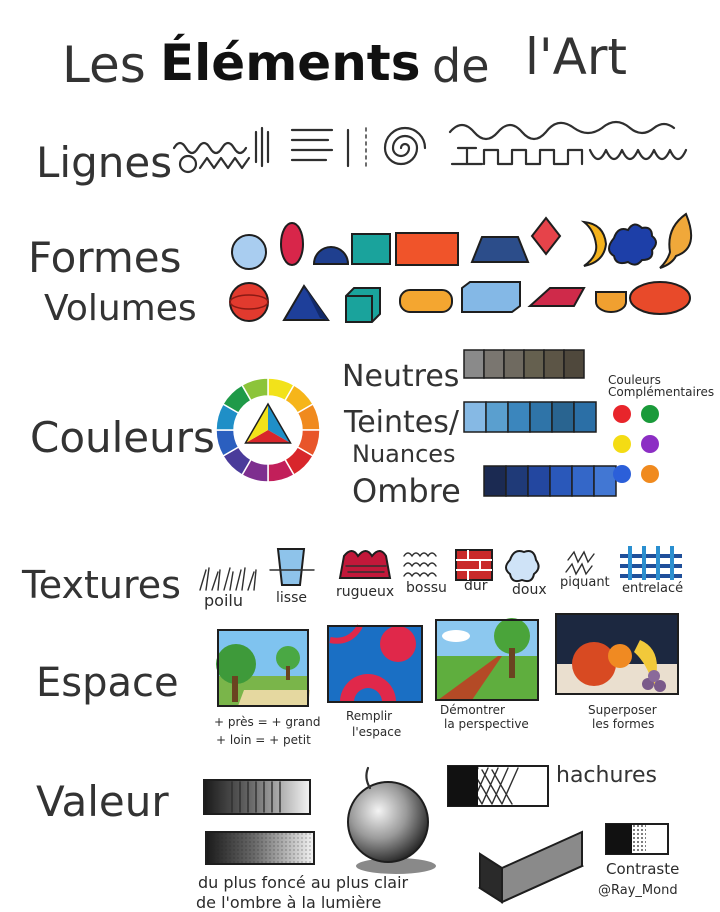  What do you see at coordinates (632, 244) in the screenshot?
I see `blob-shape` at bounding box center [632, 244].